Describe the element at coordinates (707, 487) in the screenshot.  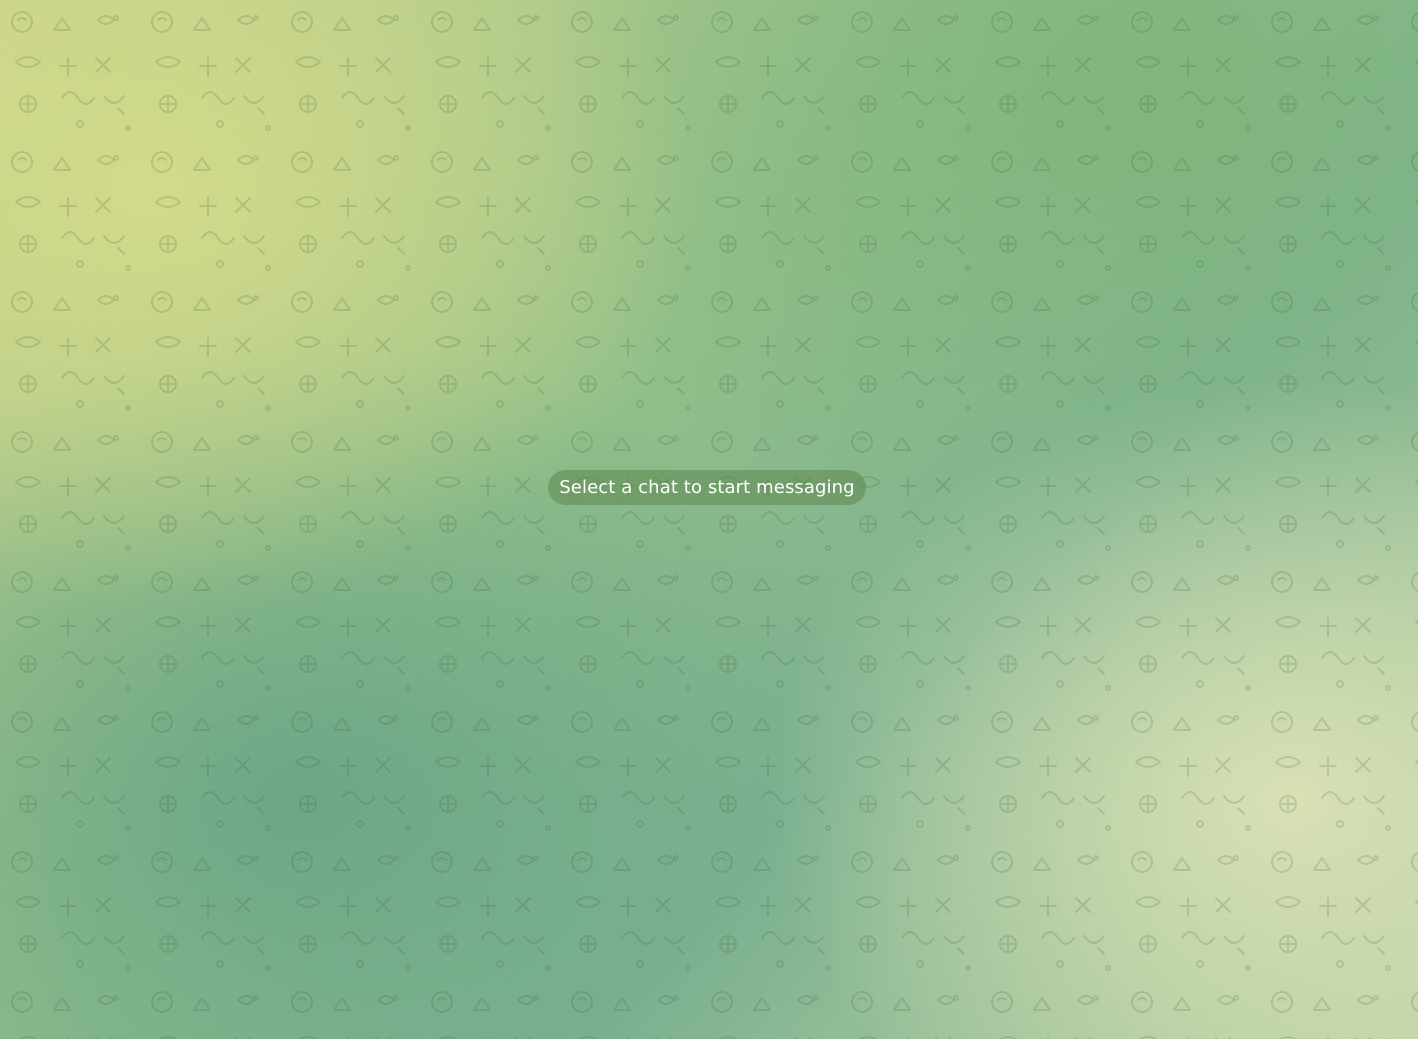
I see `select-chat-placeholder: Select a chat to start messaging` at that location.